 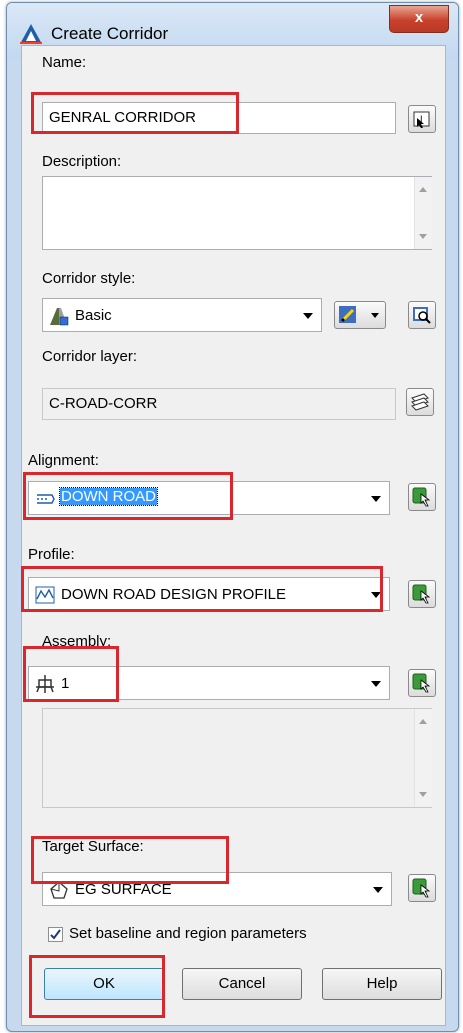 I want to click on edit-style-icon, so click(x=347, y=314).